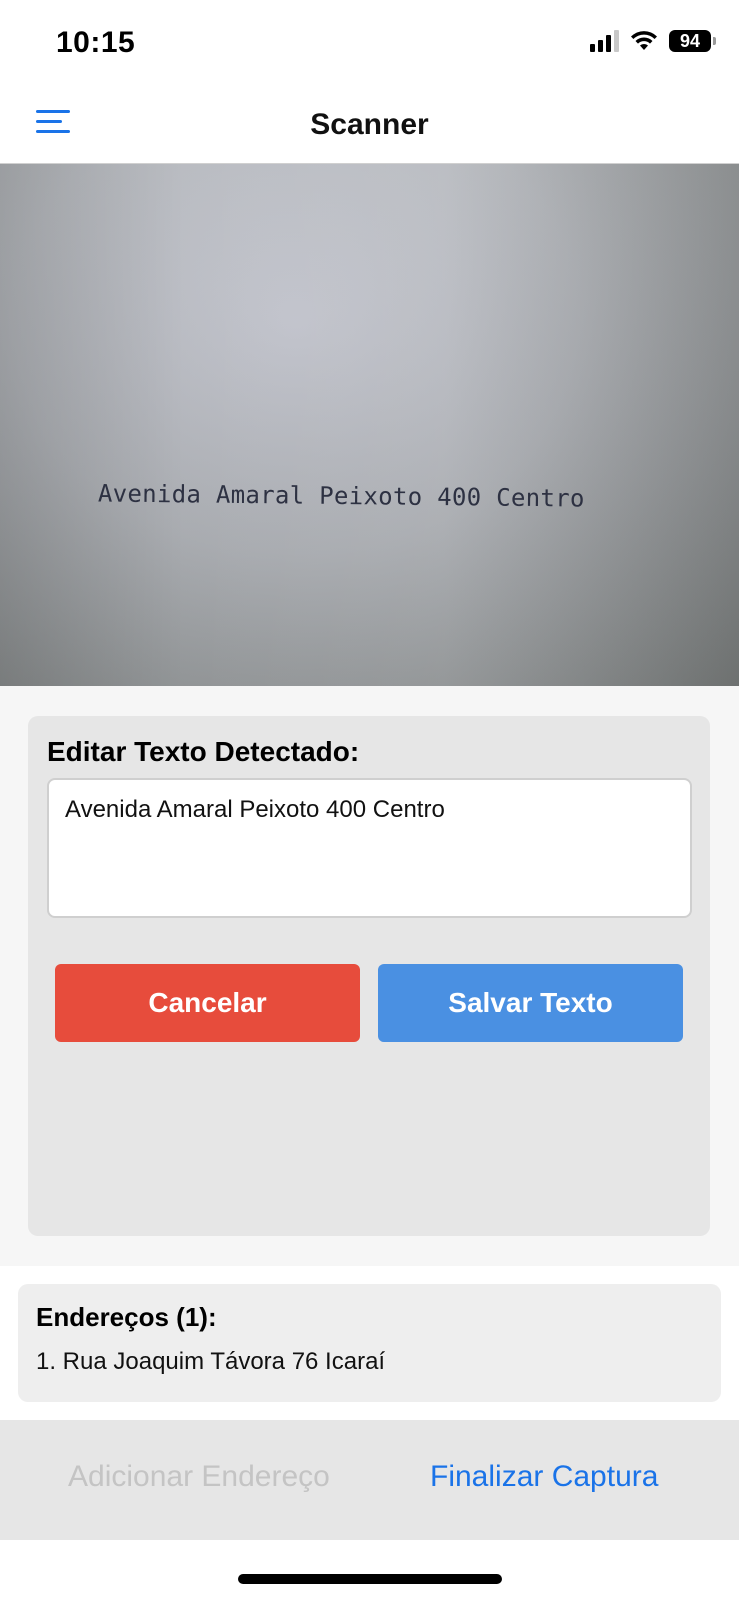  What do you see at coordinates (96, 42) in the screenshot?
I see `status-time: 10:15` at bounding box center [96, 42].